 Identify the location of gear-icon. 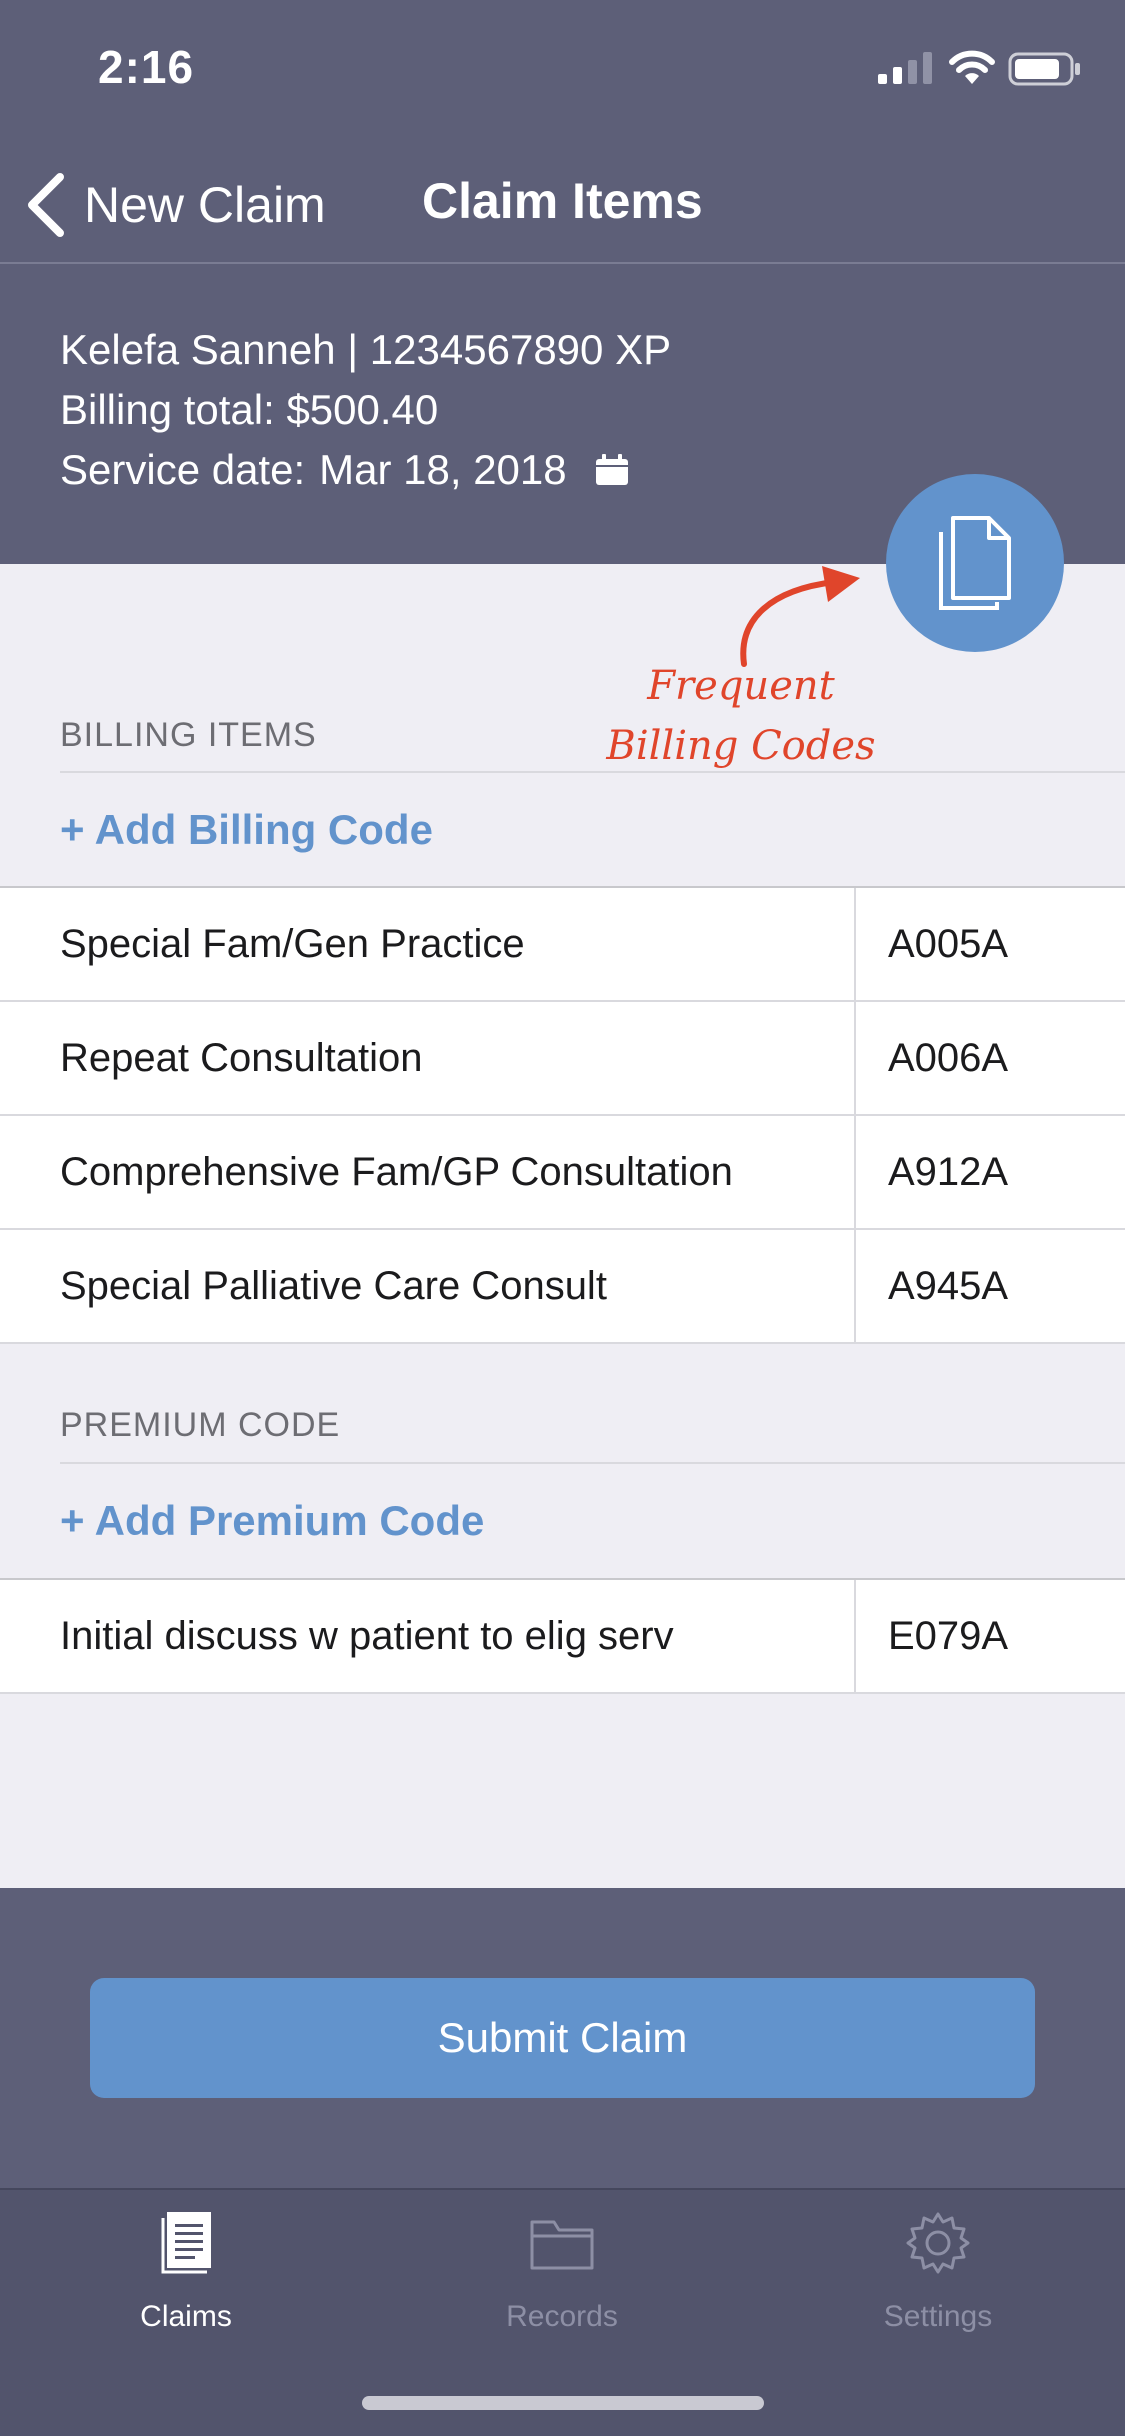
(938, 2243).